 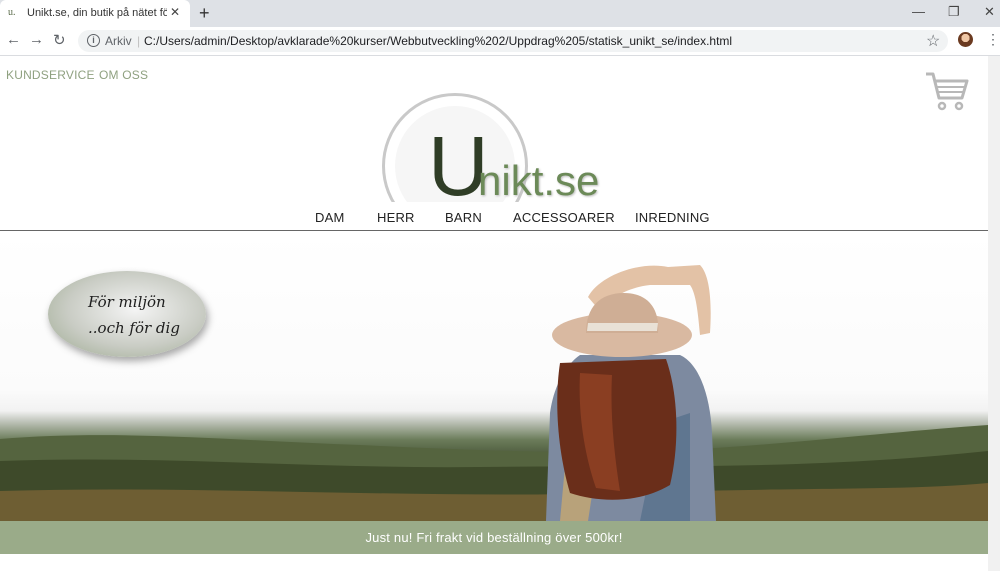 What do you see at coordinates (36, 39) in the screenshot?
I see `forward-icon: →` at bounding box center [36, 39].